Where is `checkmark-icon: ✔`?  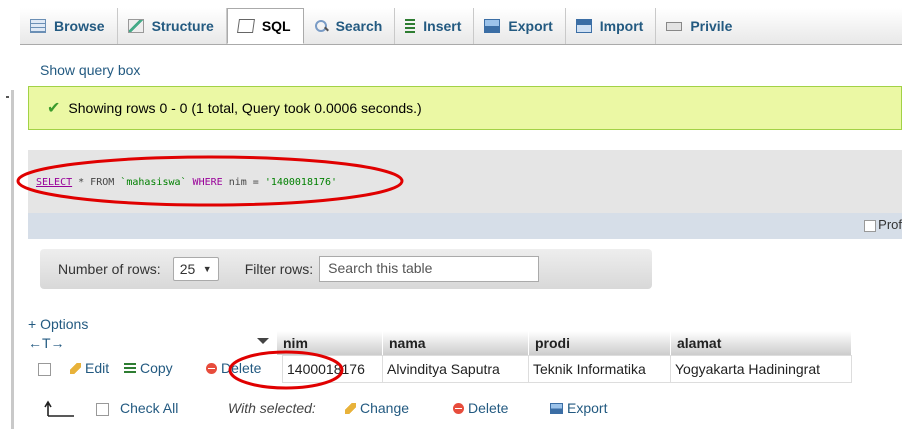 checkmark-icon: ✔ is located at coordinates (54, 108).